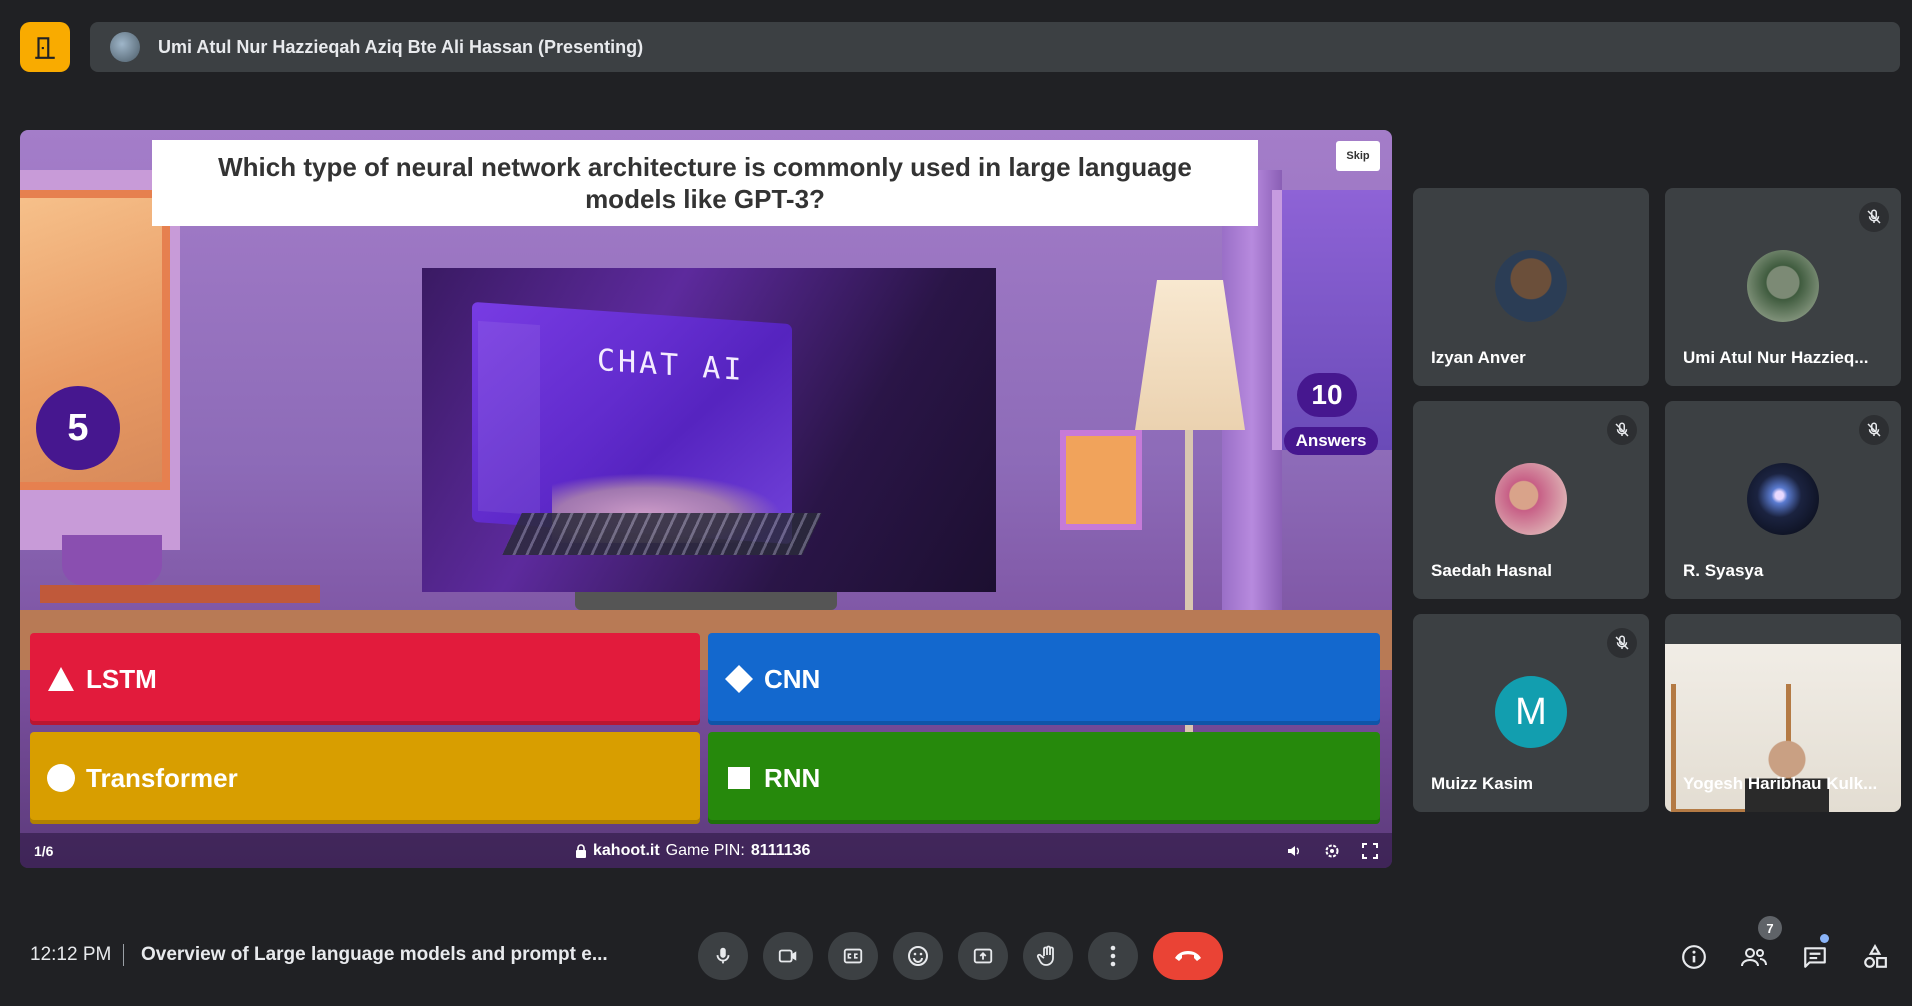  What do you see at coordinates (662, 534) in the screenshot?
I see `keyboard` at bounding box center [662, 534].